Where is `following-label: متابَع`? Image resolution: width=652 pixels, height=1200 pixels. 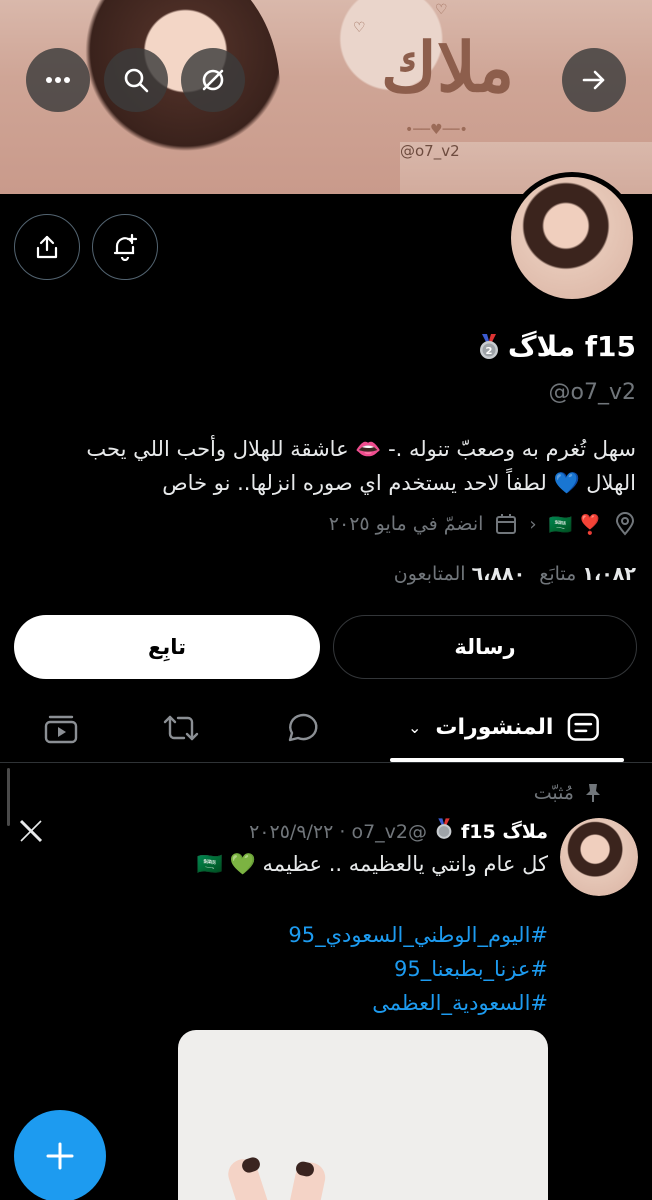
following-label: متابَع is located at coordinates (558, 574).